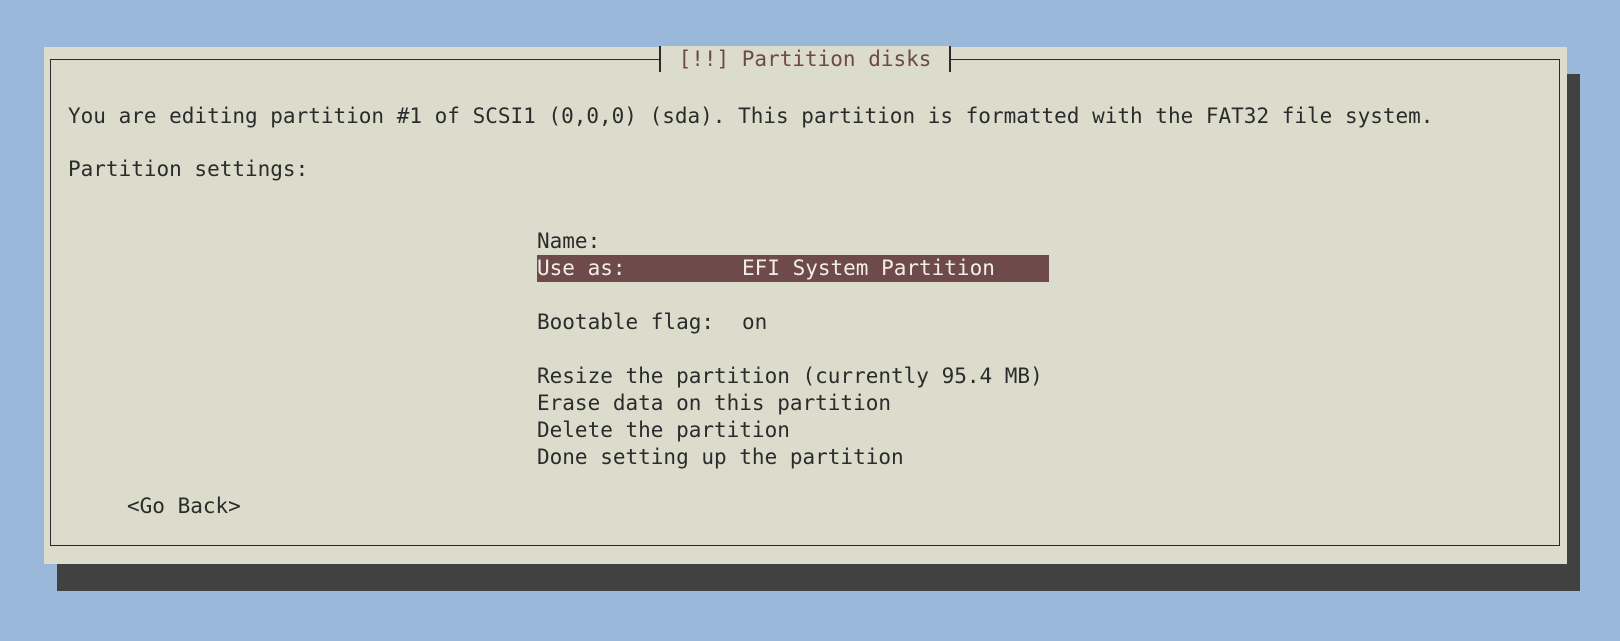  What do you see at coordinates (626, 322) in the screenshot?
I see `bootable-flag-label: Bootable flag:` at bounding box center [626, 322].